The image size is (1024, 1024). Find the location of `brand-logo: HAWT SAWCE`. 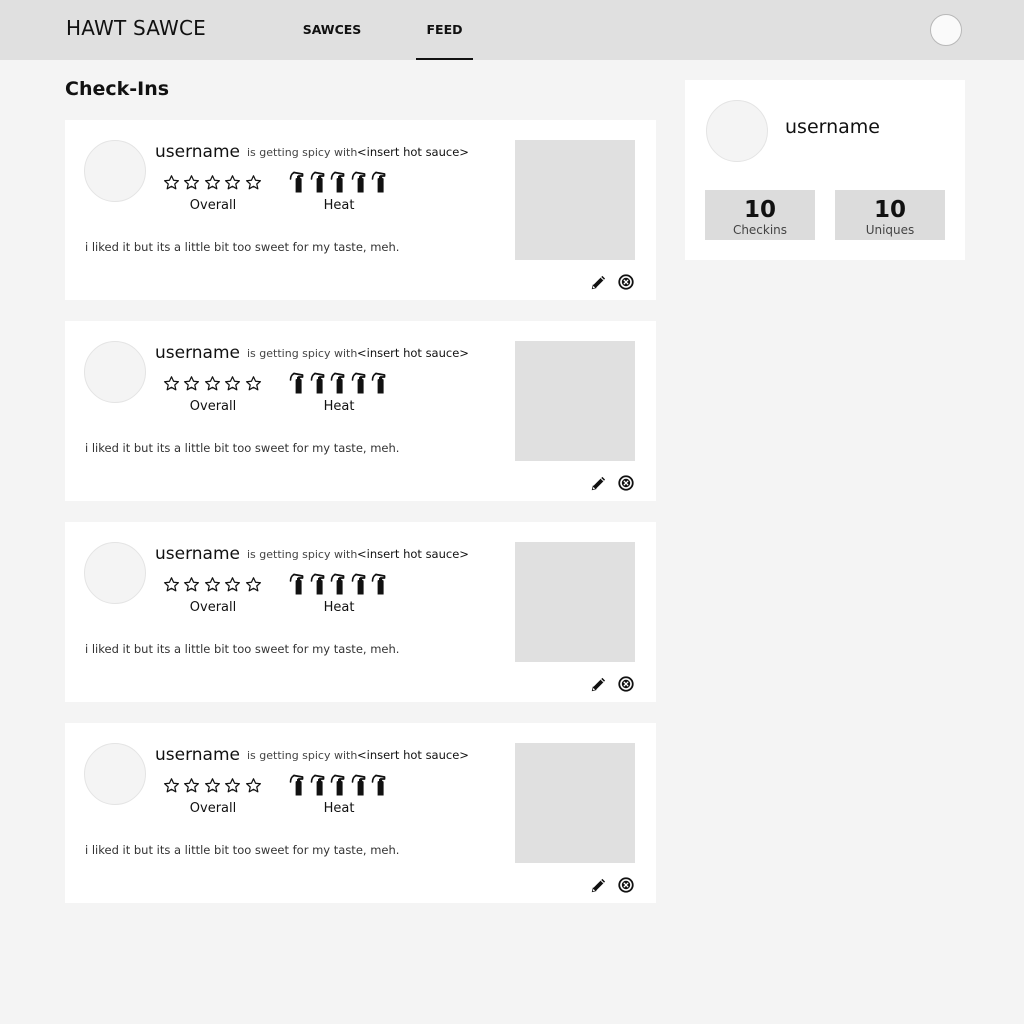

brand-logo: HAWT SAWCE is located at coordinates (136, 28).